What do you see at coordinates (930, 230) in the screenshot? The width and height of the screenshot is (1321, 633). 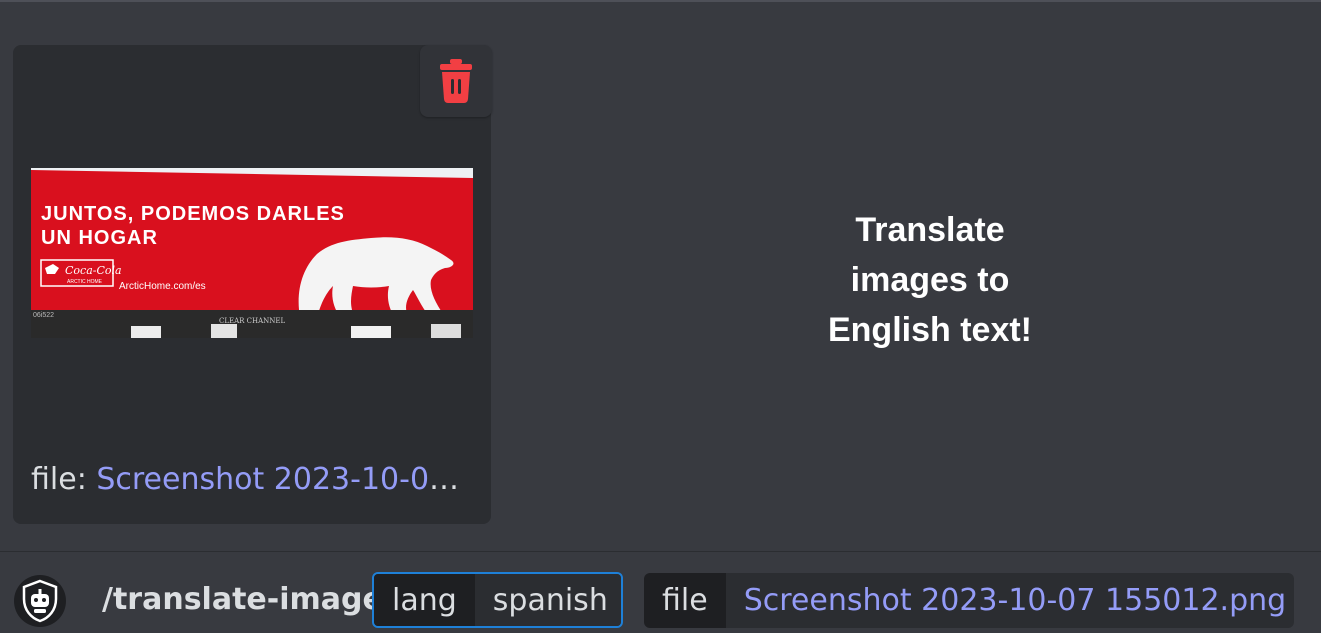 I see `promo-line-1: Translate` at bounding box center [930, 230].